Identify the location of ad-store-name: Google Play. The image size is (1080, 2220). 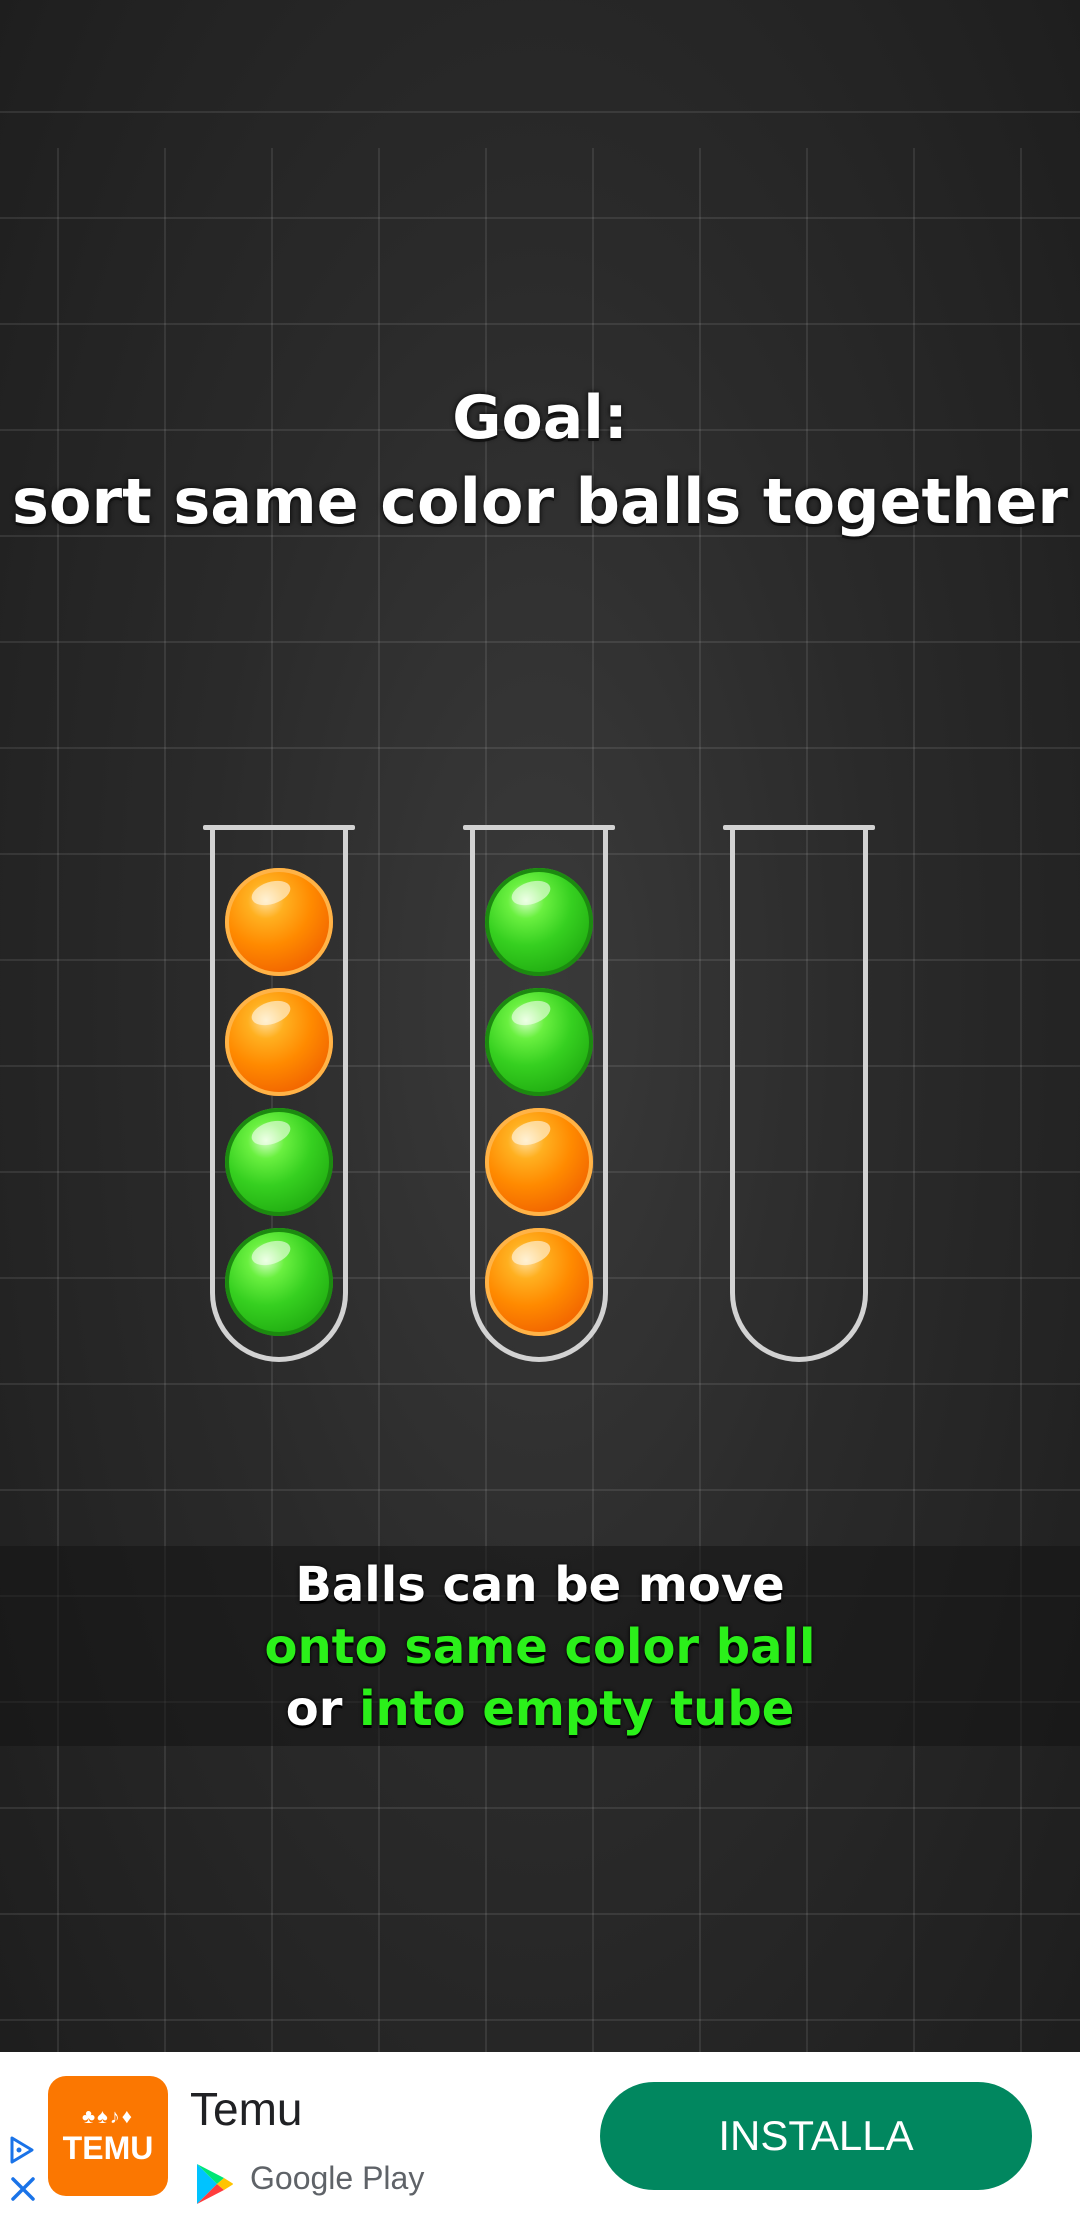
(337, 2178).